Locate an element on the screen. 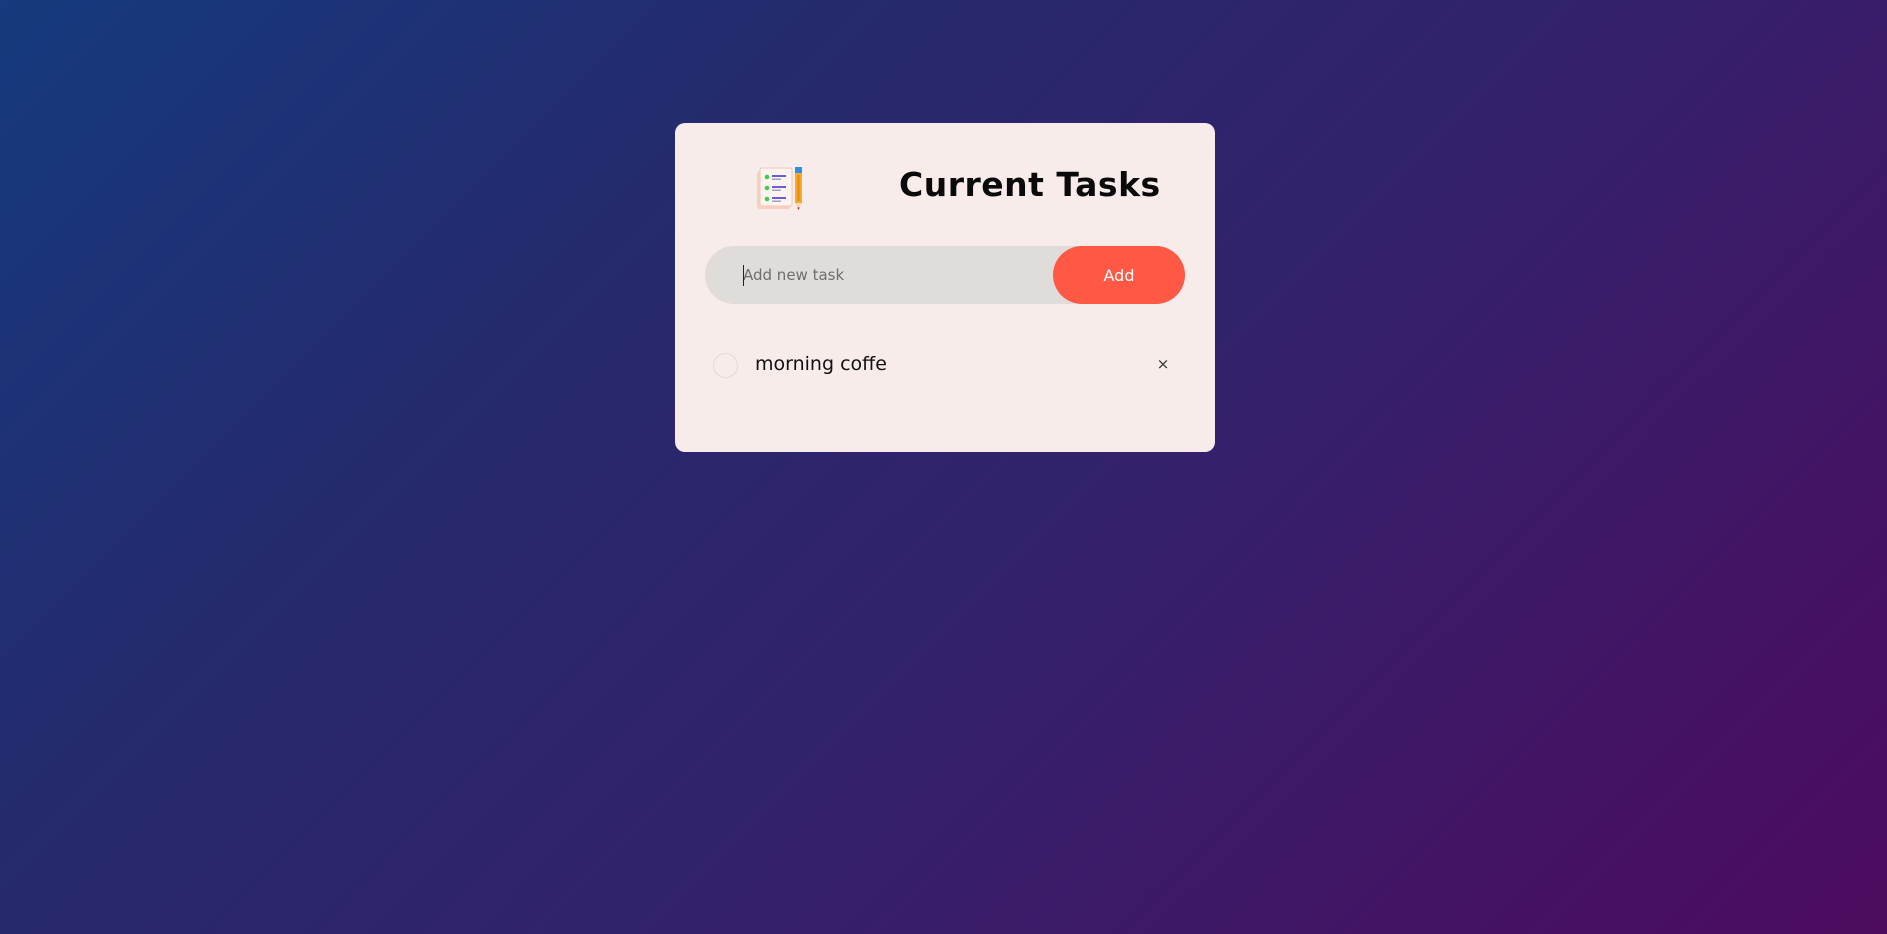  close-icon: × is located at coordinates (1163, 364).